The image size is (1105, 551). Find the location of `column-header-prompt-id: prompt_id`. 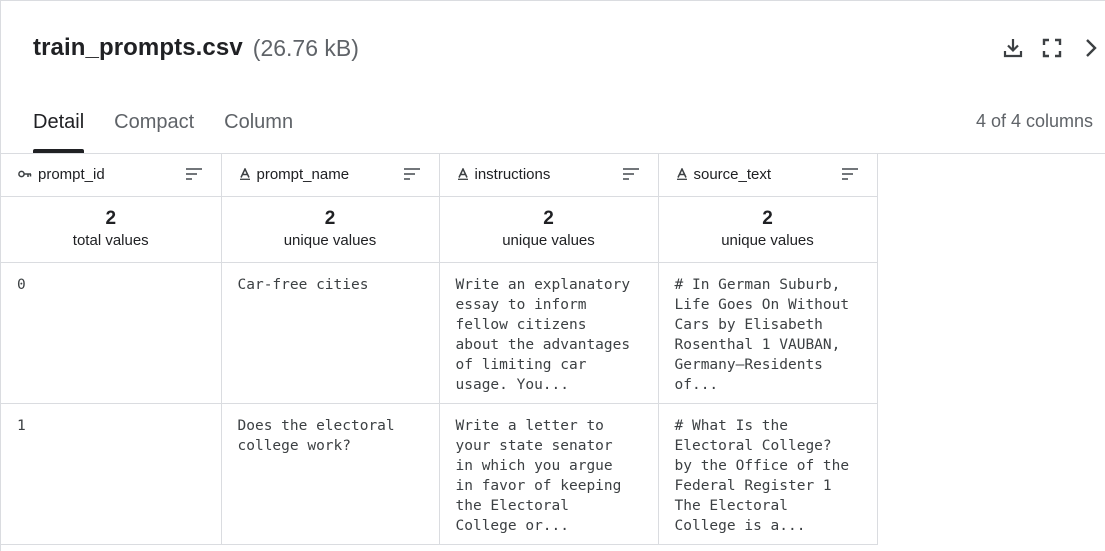

column-header-prompt-id: prompt_id is located at coordinates (111, 175).